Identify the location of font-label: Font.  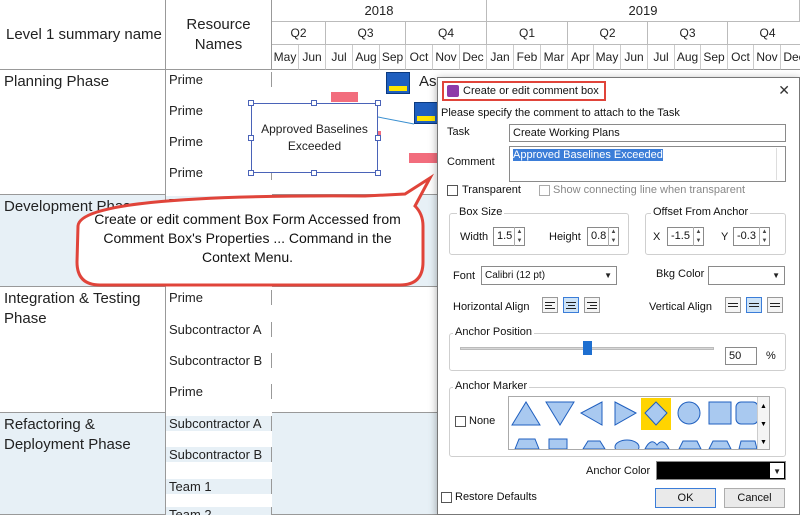
(464, 276).